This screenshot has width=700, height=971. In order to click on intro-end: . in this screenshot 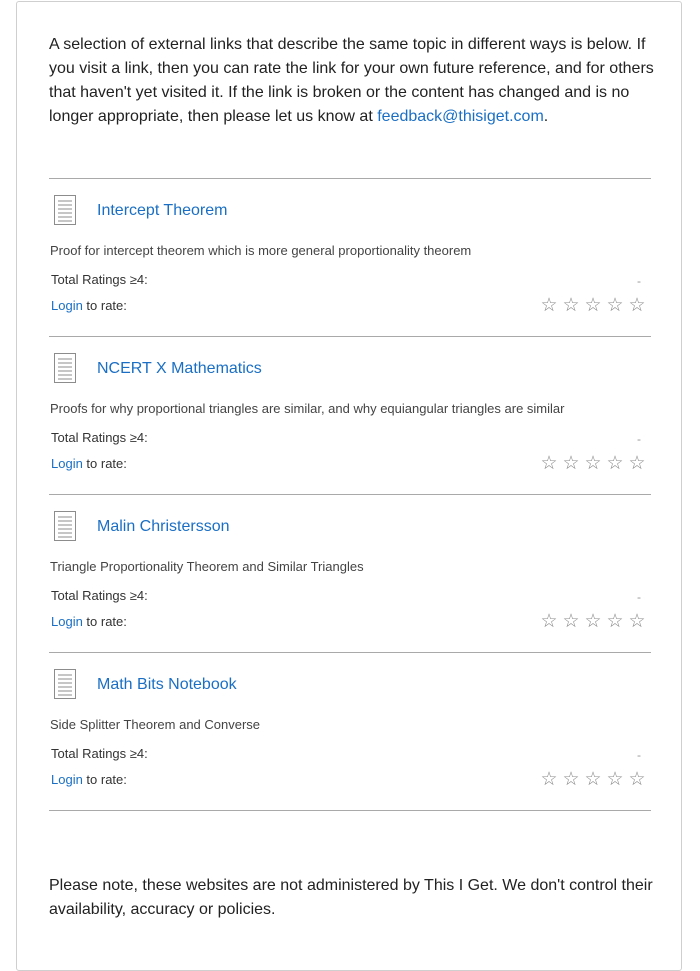, I will do `click(546, 116)`.